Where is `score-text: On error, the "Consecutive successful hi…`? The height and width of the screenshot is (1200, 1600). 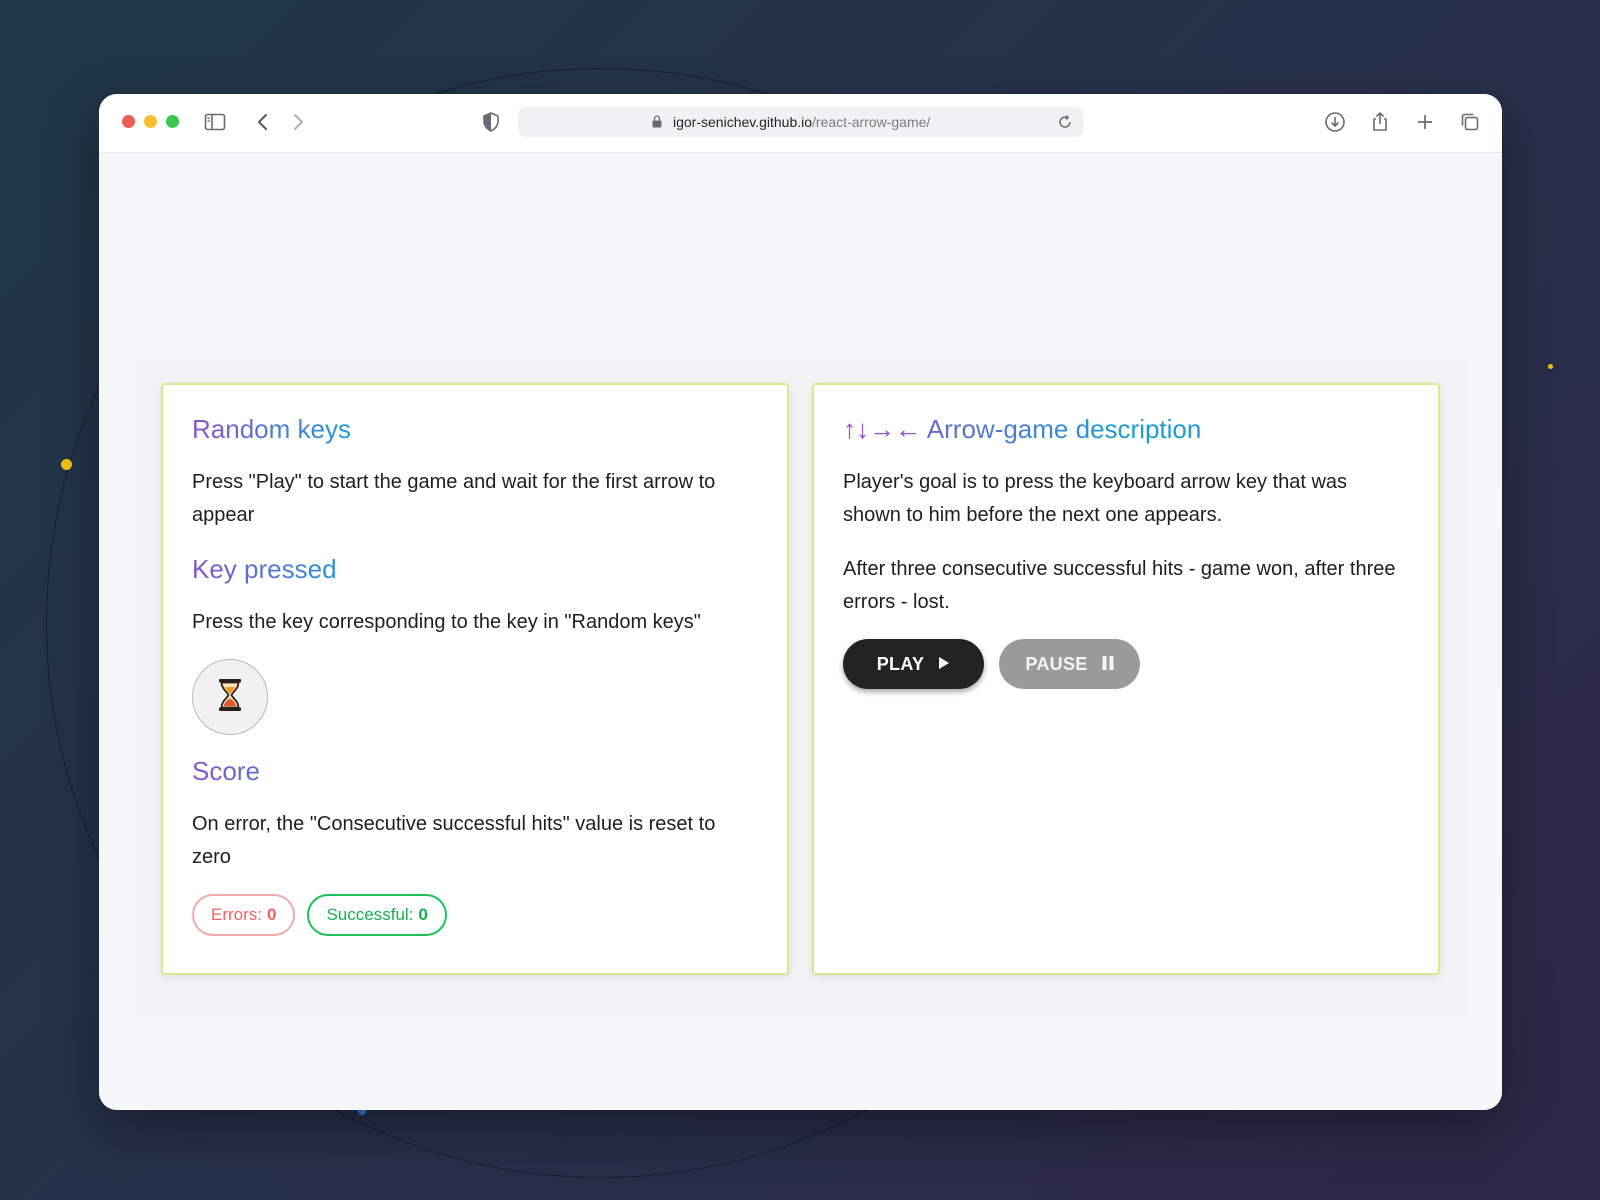
score-text: On error, the "Consecutive successful hi… is located at coordinates (454, 840).